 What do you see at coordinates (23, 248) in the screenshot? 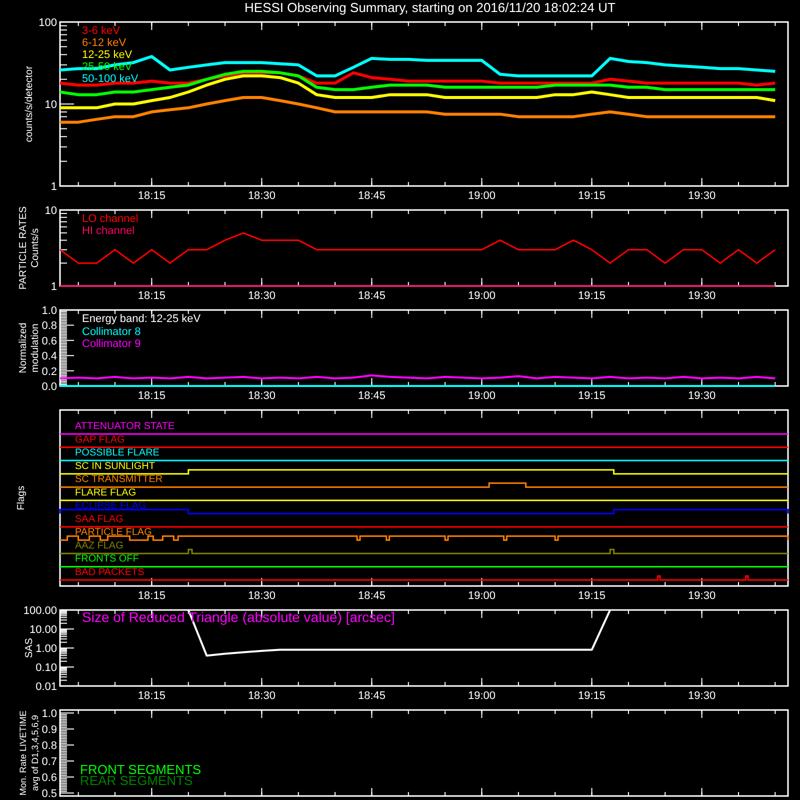
I see `axis-label: PARTICLE RATES` at bounding box center [23, 248].